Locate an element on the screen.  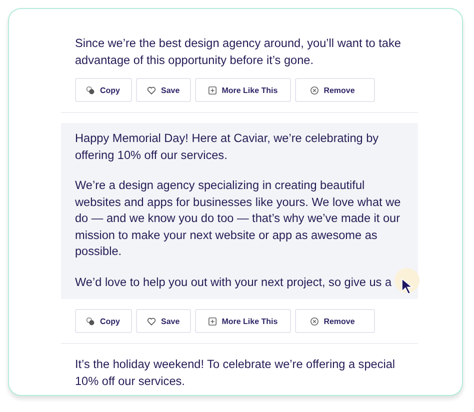
suggestion-text: Since we’re the best design agency around, you’ll want to take advantage of this opportunity before it’s gone. is located at coordinates (238, 51).